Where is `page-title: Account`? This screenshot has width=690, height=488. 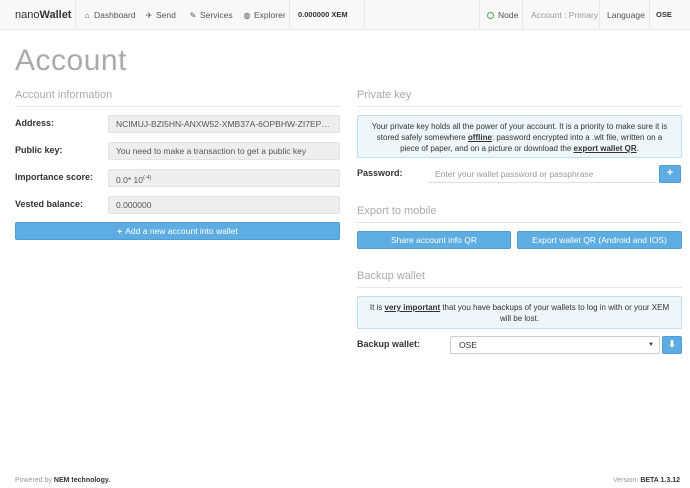 page-title: Account is located at coordinates (71, 60).